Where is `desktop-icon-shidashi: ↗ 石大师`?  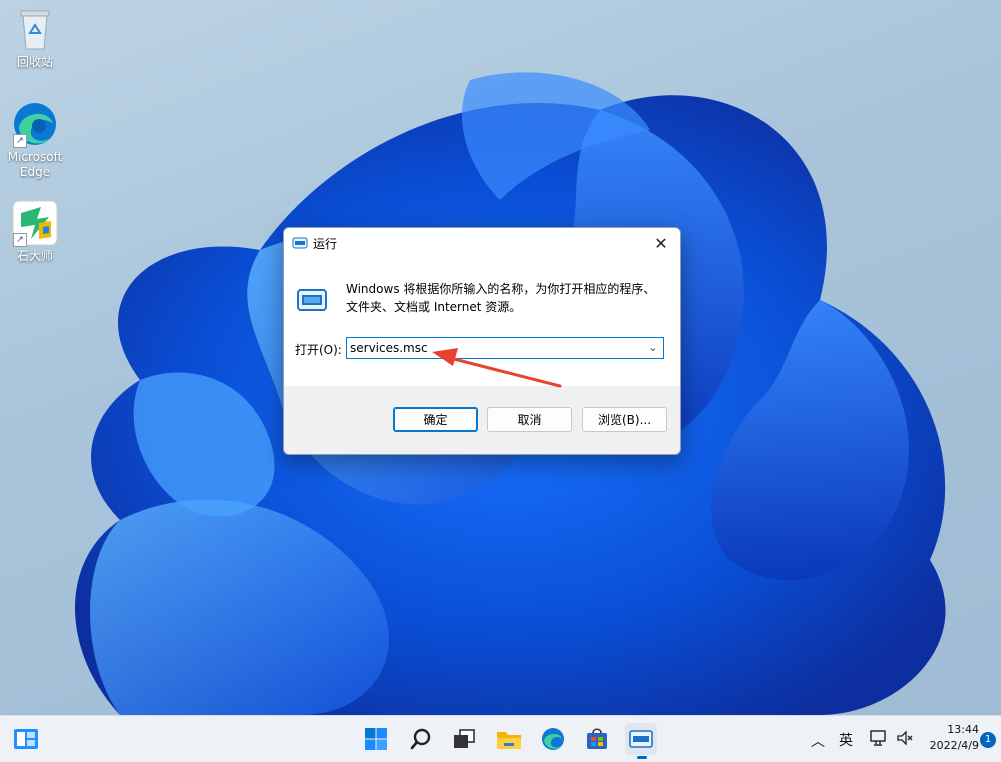 desktop-icon-shidashi: ↗ 石大师 is located at coordinates (35, 231).